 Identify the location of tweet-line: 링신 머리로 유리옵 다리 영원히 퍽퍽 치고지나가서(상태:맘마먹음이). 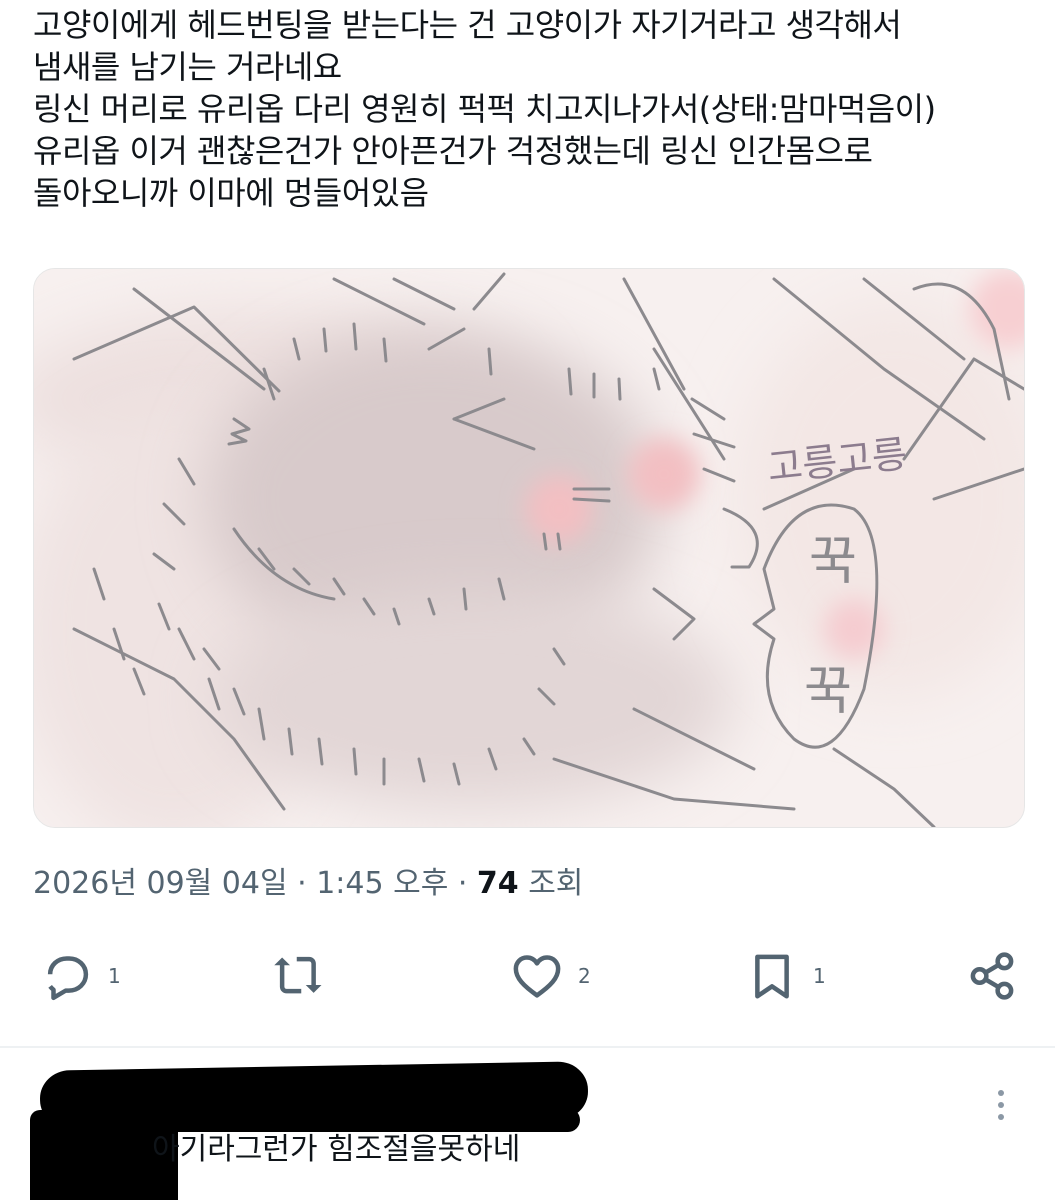
(484, 109).